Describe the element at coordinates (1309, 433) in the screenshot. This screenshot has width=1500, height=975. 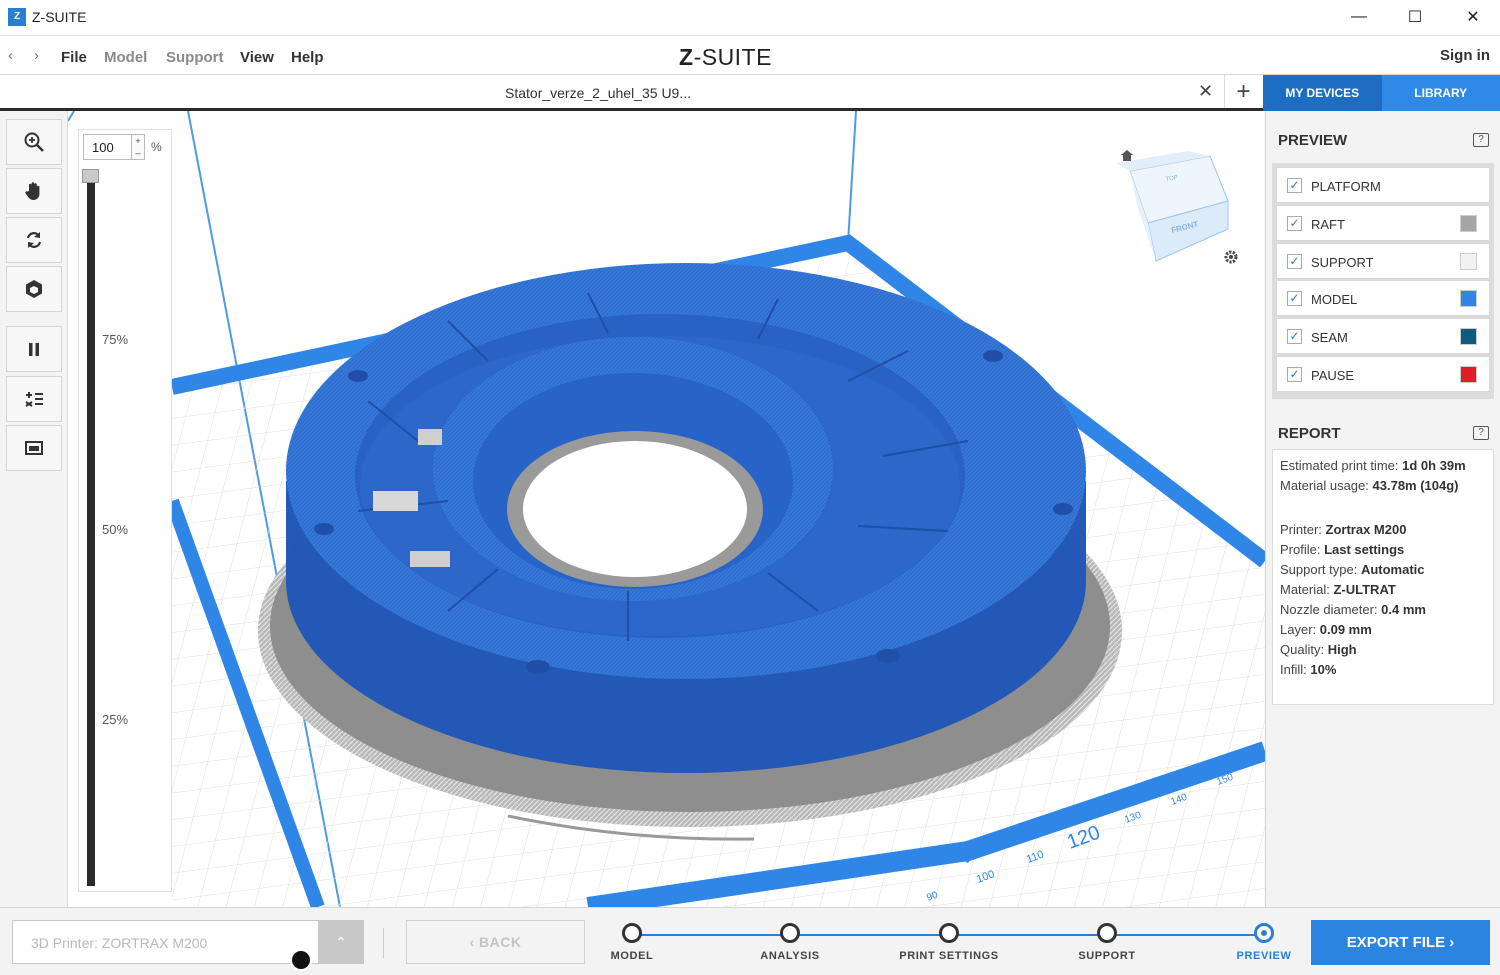
I see `report-title: REPORT` at that location.